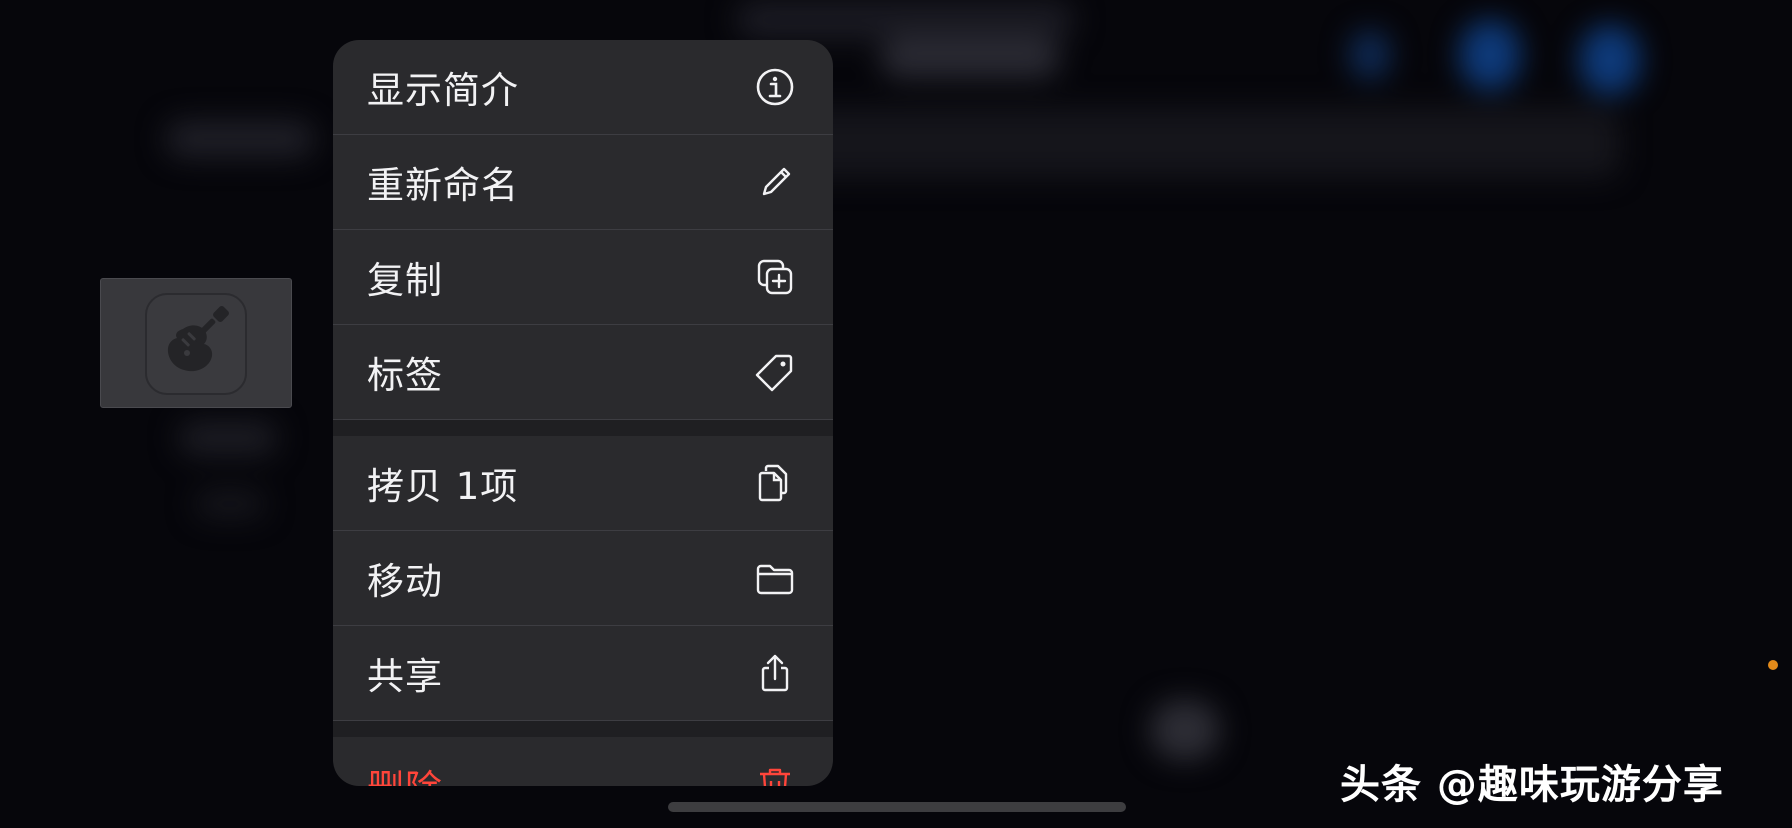 This screenshot has width=1792, height=828. Describe the element at coordinates (583, 277) in the screenshot. I see `menu-item-duplicate: 复制` at that location.